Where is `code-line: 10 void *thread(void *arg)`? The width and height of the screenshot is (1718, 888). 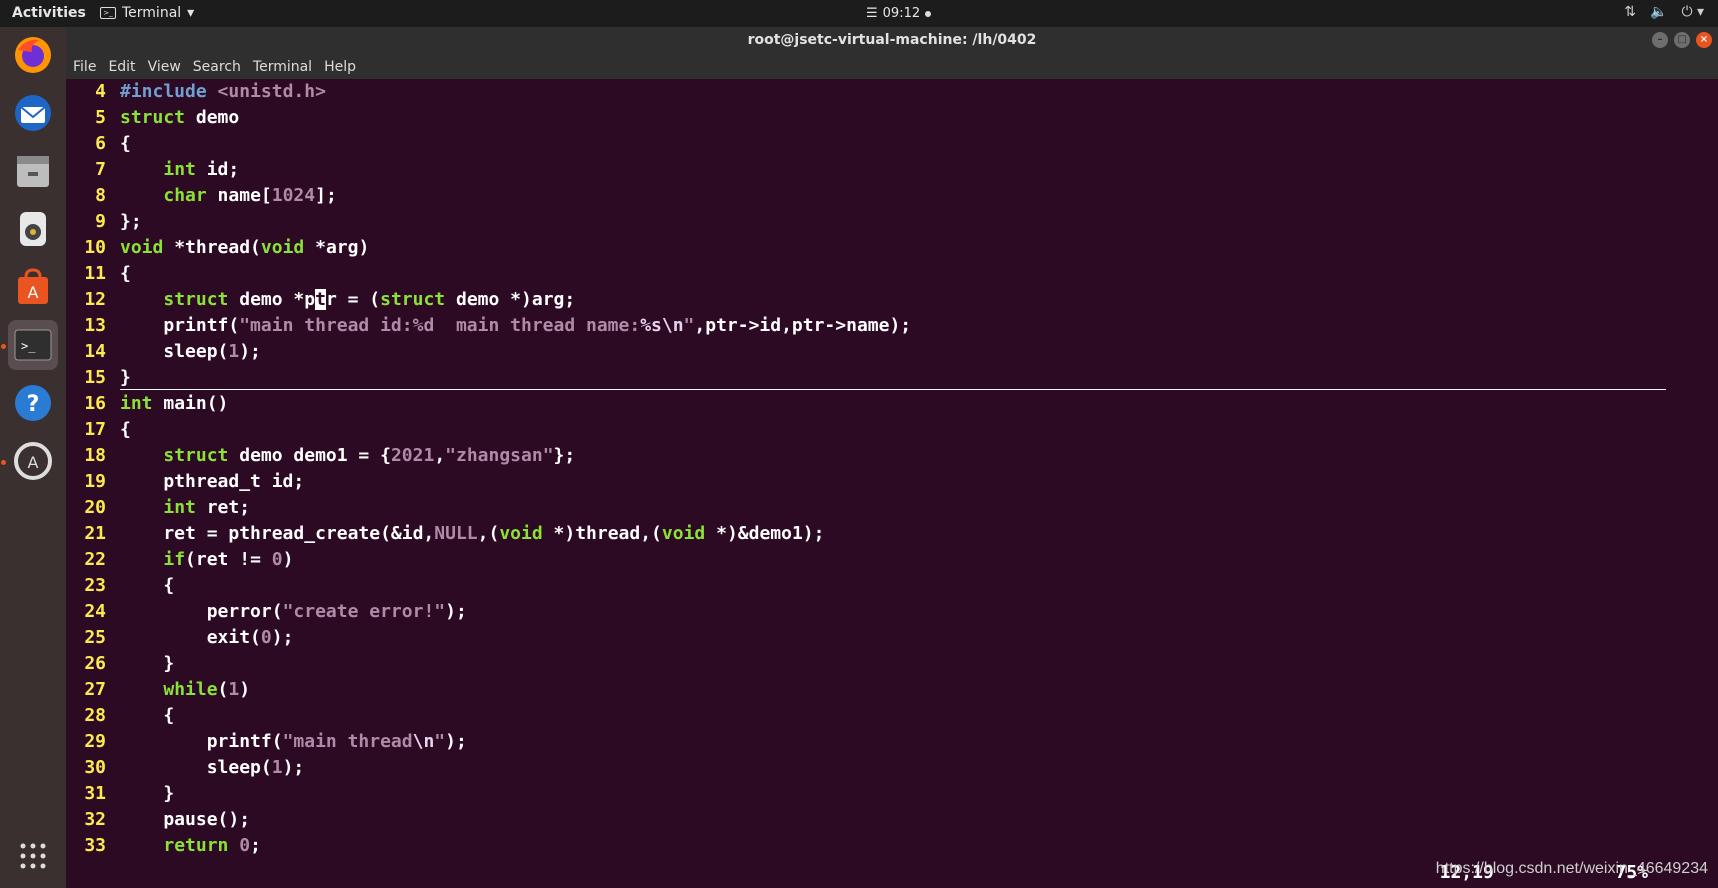
code-line: 10 void *thread(void *arg) is located at coordinates (227, 247).